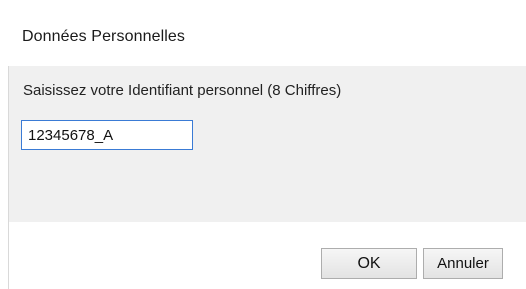 The image size is (526, 289). What do you see at coordinates (107, 135) in the screenshot?
I see `personal-id-input` at bounding box center [107, 135].